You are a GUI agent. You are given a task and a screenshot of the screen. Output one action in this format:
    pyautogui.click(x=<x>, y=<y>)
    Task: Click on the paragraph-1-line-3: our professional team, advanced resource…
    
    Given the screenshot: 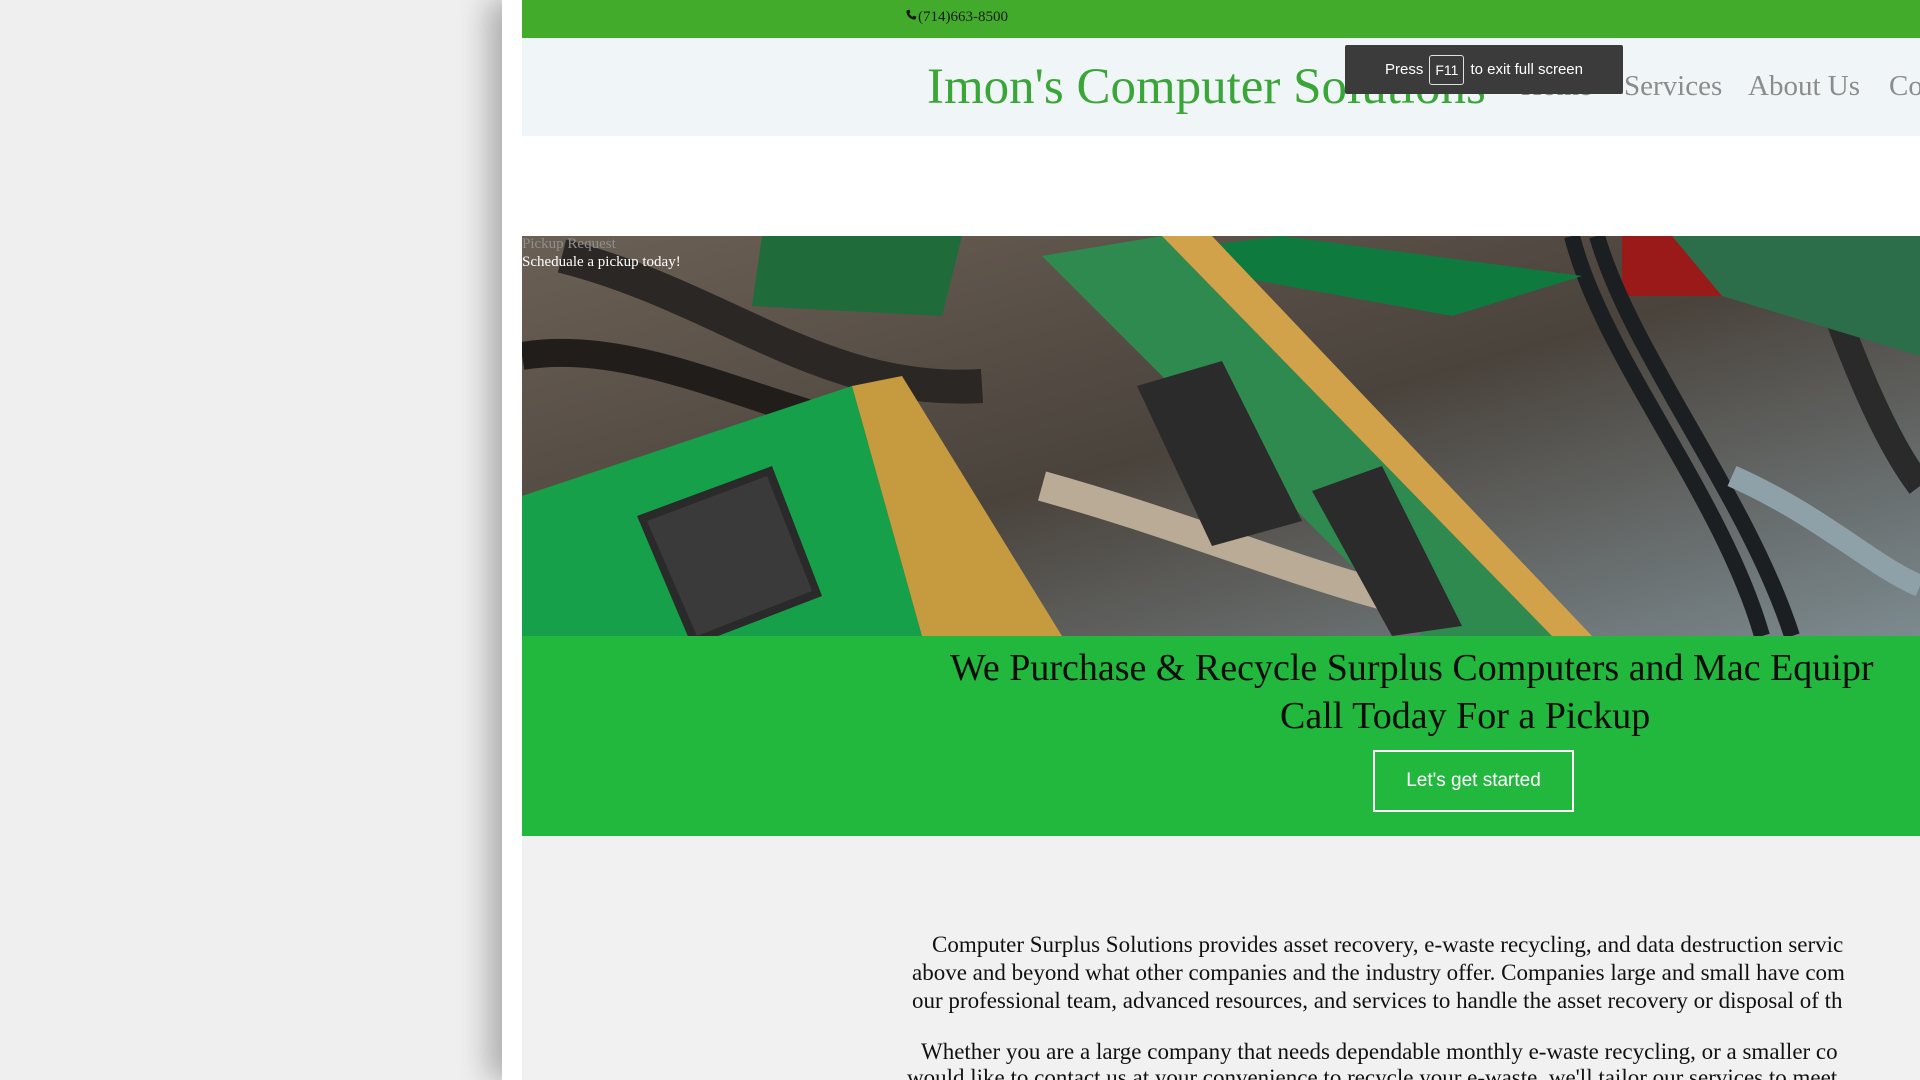 What is the action you would take?
    pyautogui.click(x=1377, y=1000)
    